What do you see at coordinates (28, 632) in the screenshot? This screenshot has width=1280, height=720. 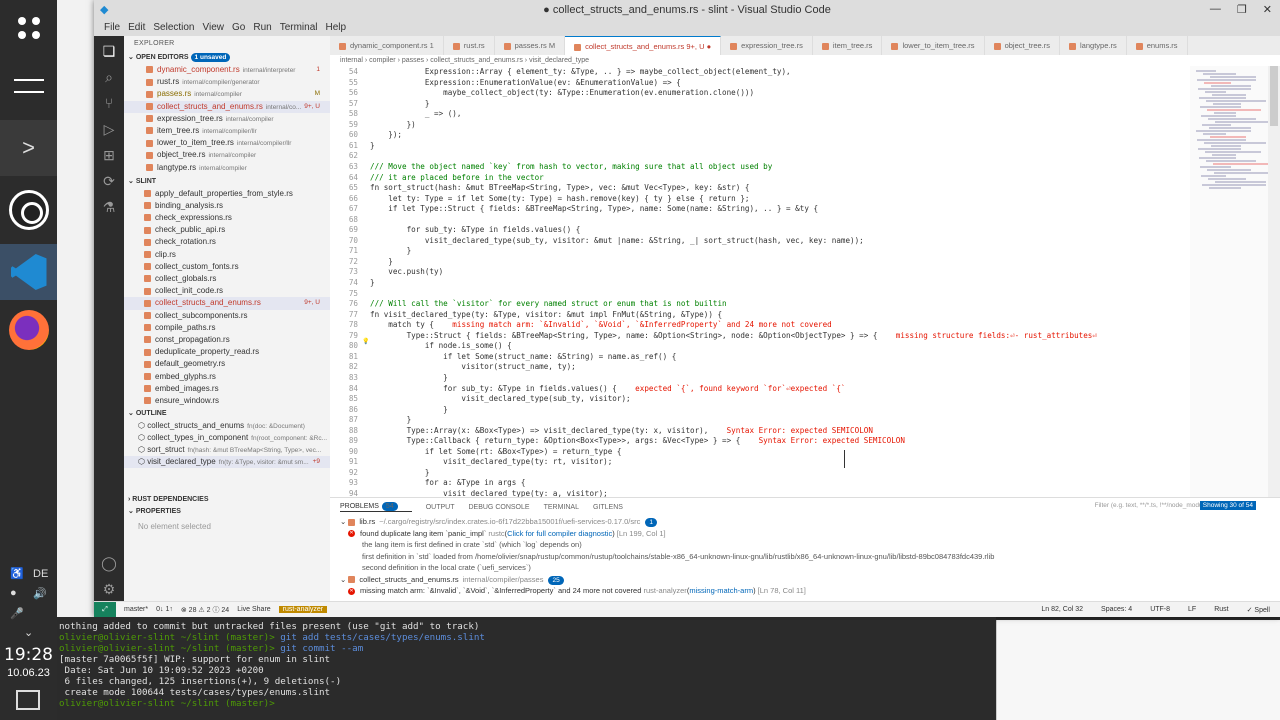 I see `chevron-down-icon: ⌄` at bounding box center [28, 632].